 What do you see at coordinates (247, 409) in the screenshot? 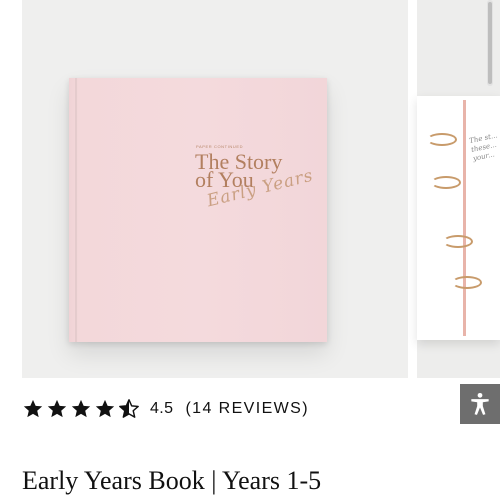
I see `reviews-count-link: (14 REVIEWS)` at bounding box center [247, 409].